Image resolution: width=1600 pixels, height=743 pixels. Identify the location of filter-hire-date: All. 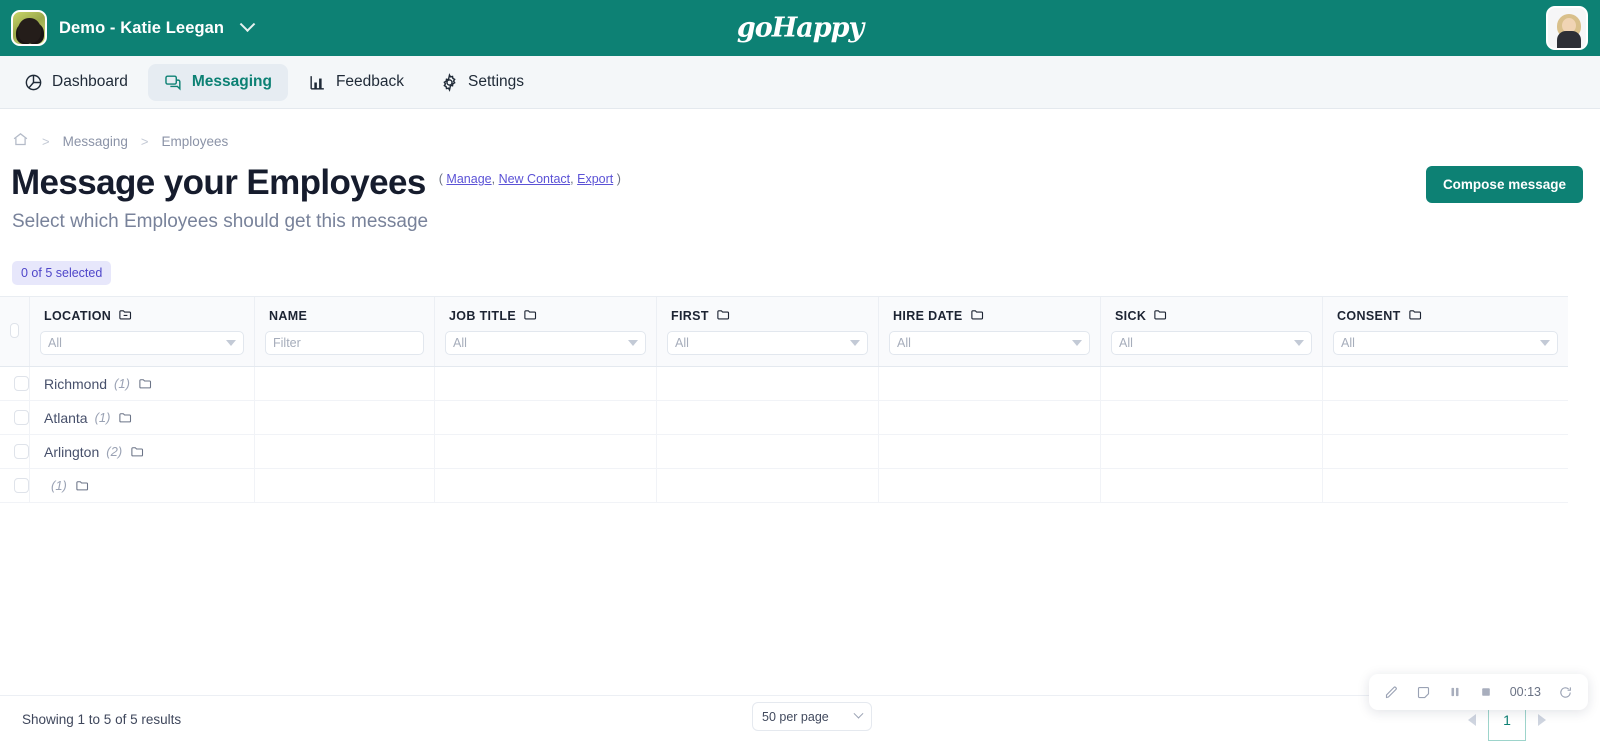
(989, 343).